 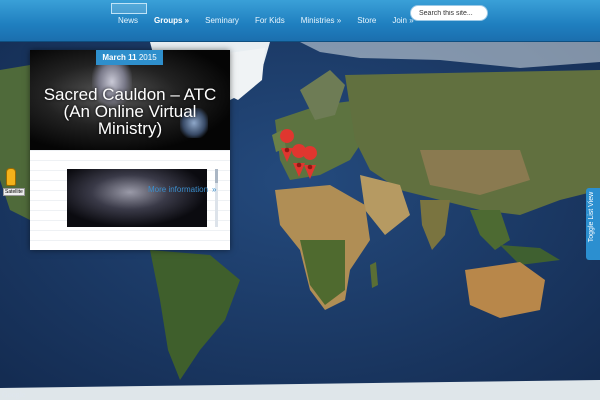 What do you see at coordinates (14, 192) in the screenshot?
I see `map-type-label: Satellite` at bounding box center [14, 192].